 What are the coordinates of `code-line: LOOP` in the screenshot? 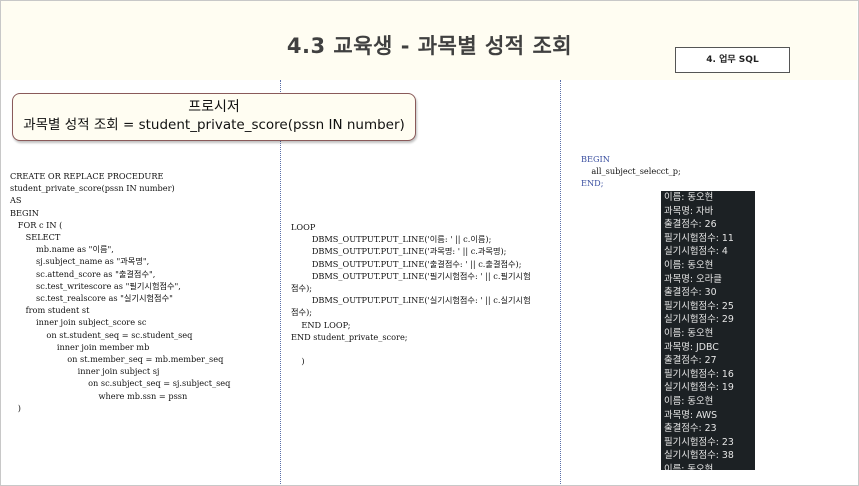 It's located at (303, 227).